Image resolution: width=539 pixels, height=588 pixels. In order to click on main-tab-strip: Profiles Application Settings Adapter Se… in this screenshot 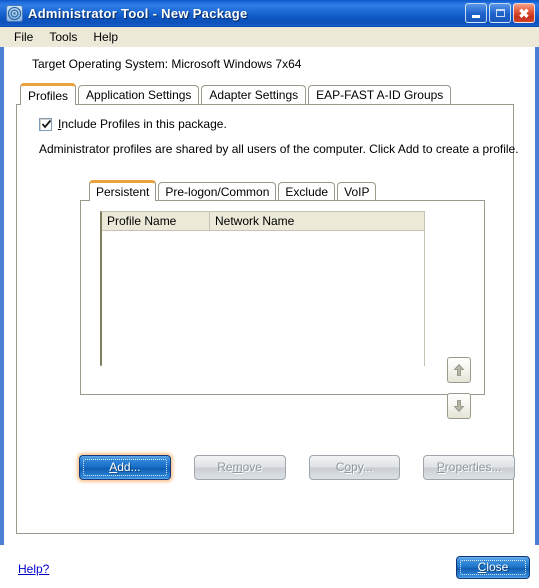, I will do `click(236, 94)`.